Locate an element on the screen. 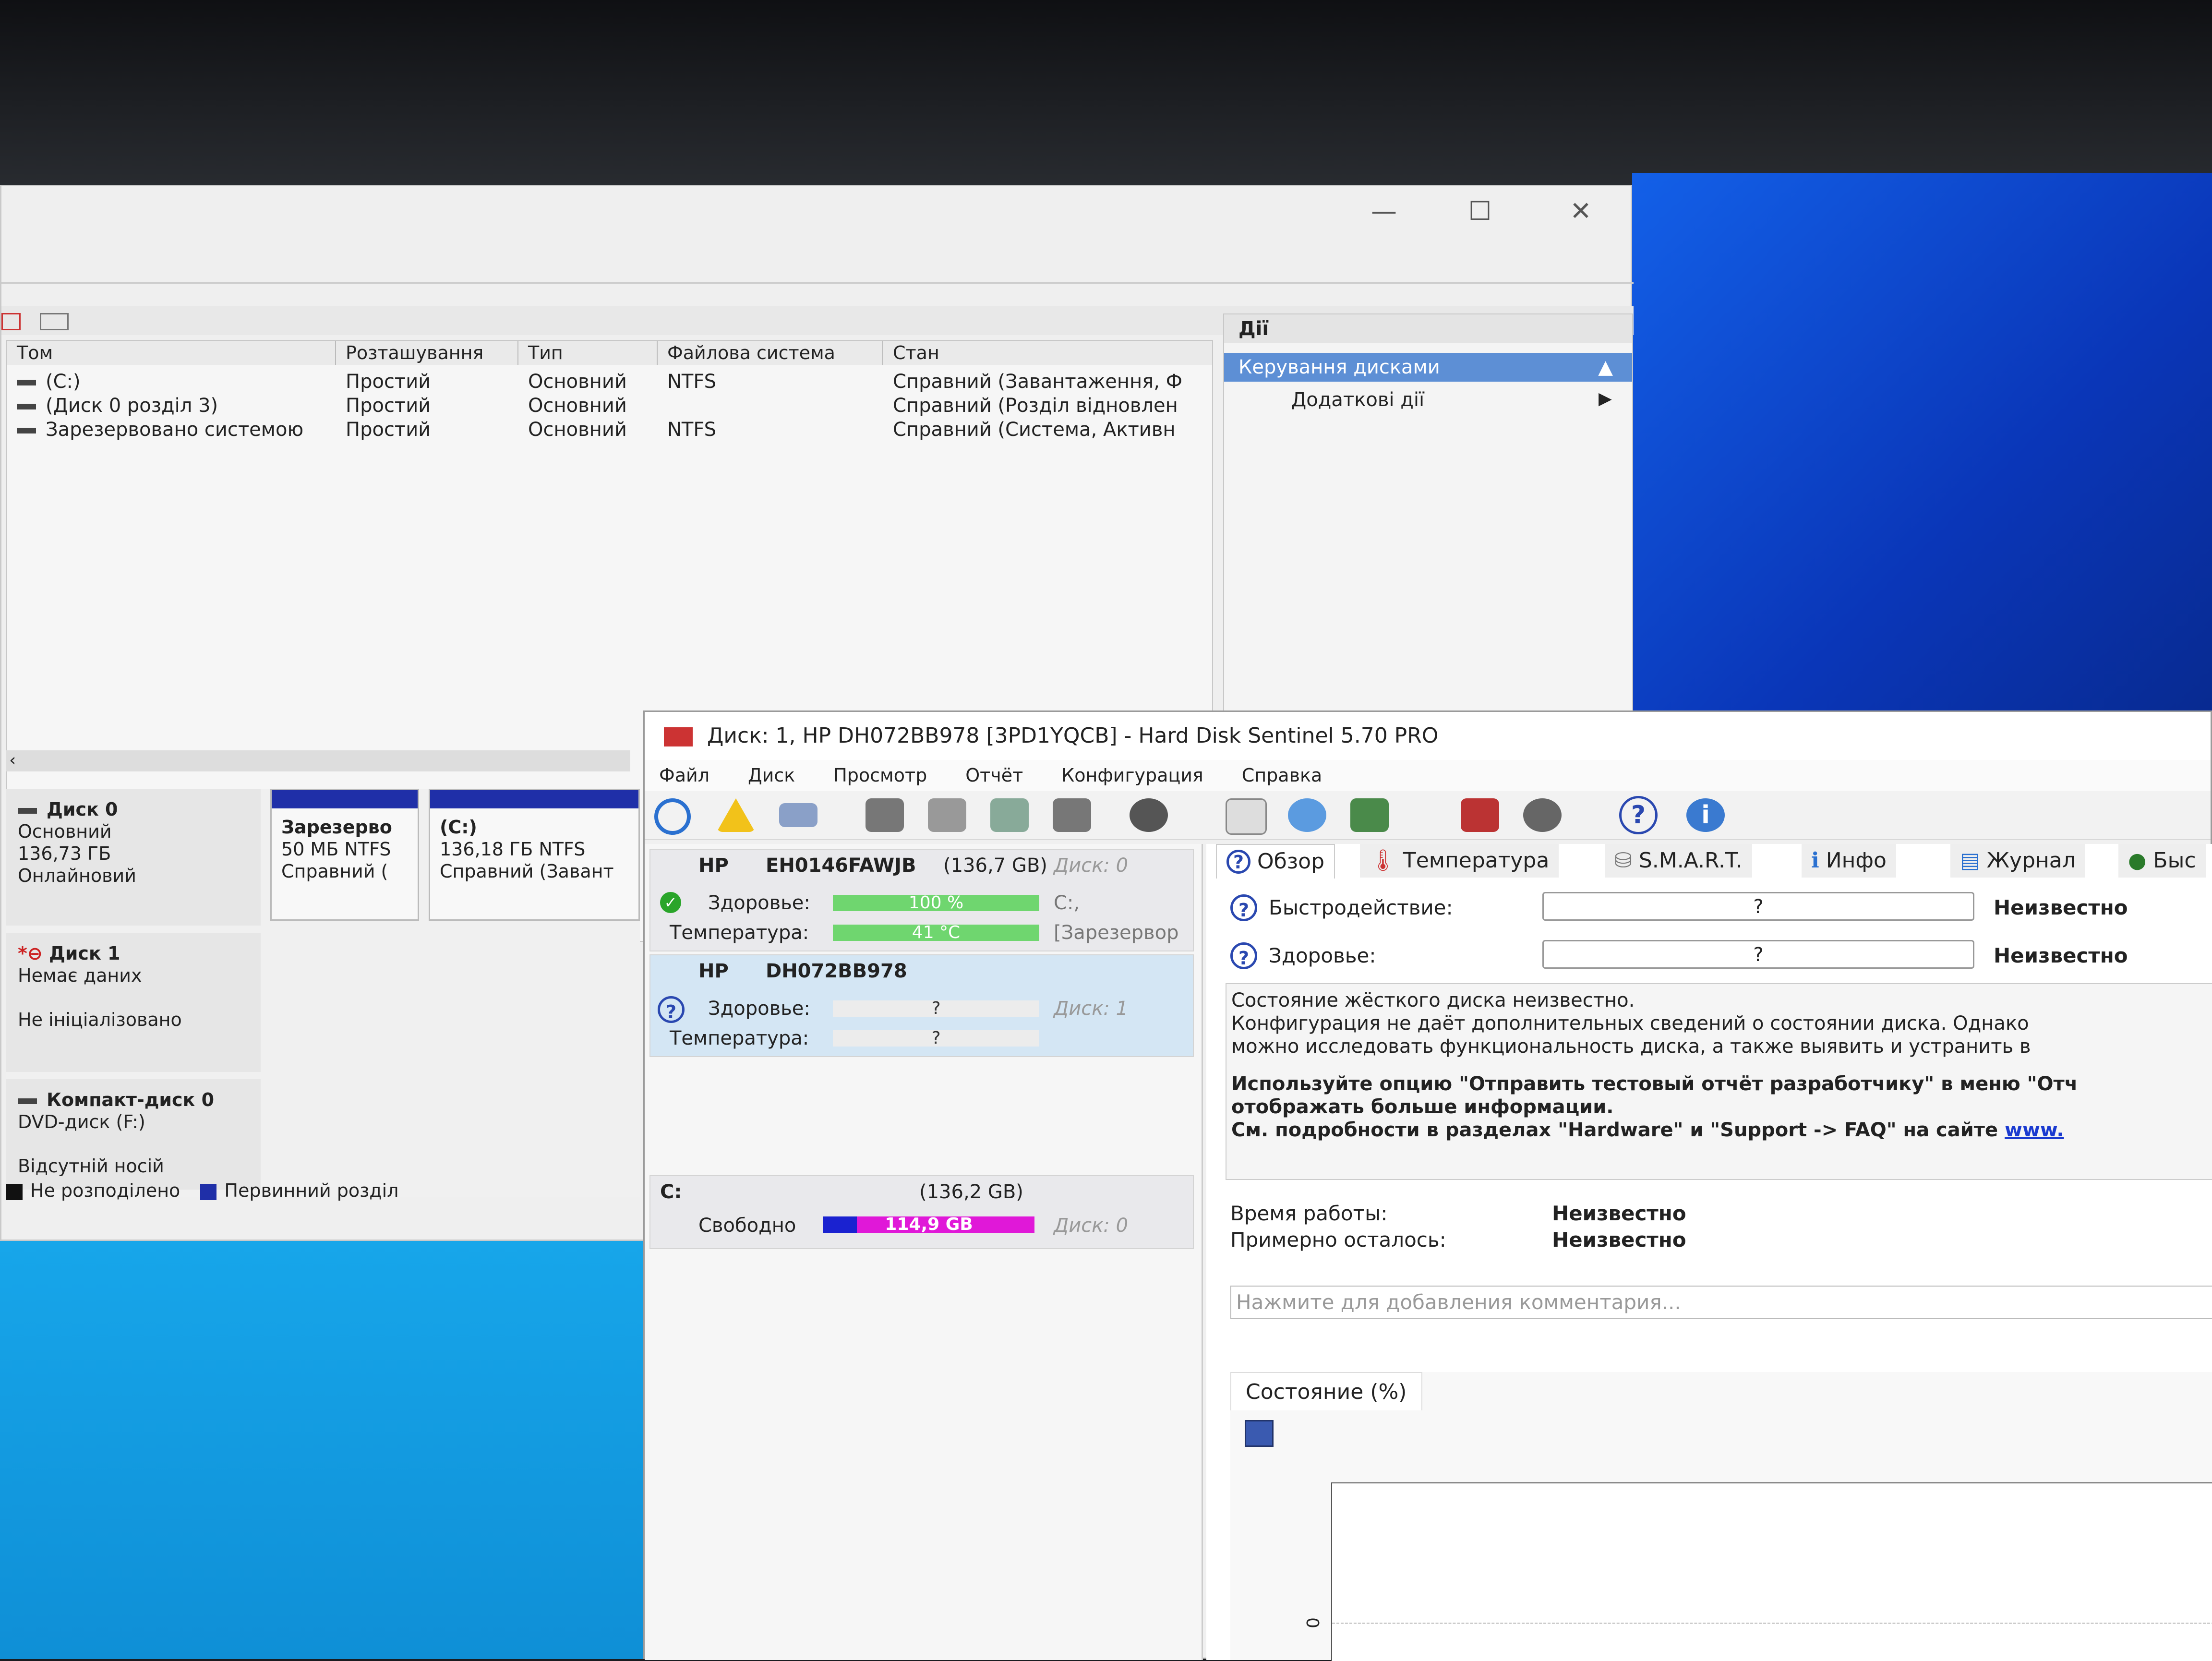  partition-c: (C:) 136,18 ГБ NTFS Справний (Завант is located at coordinates (534, 855).